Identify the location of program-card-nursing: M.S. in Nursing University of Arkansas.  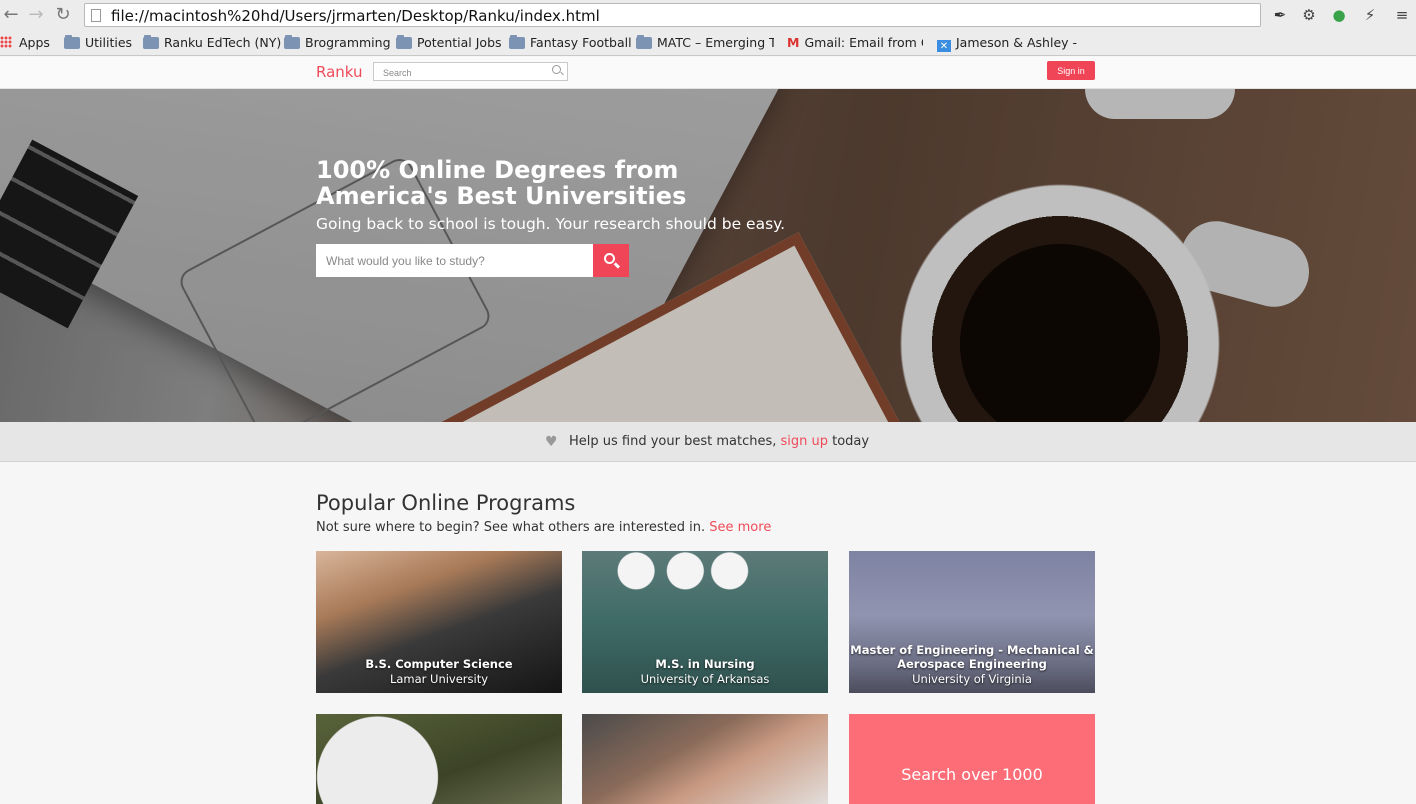
(705, 622).